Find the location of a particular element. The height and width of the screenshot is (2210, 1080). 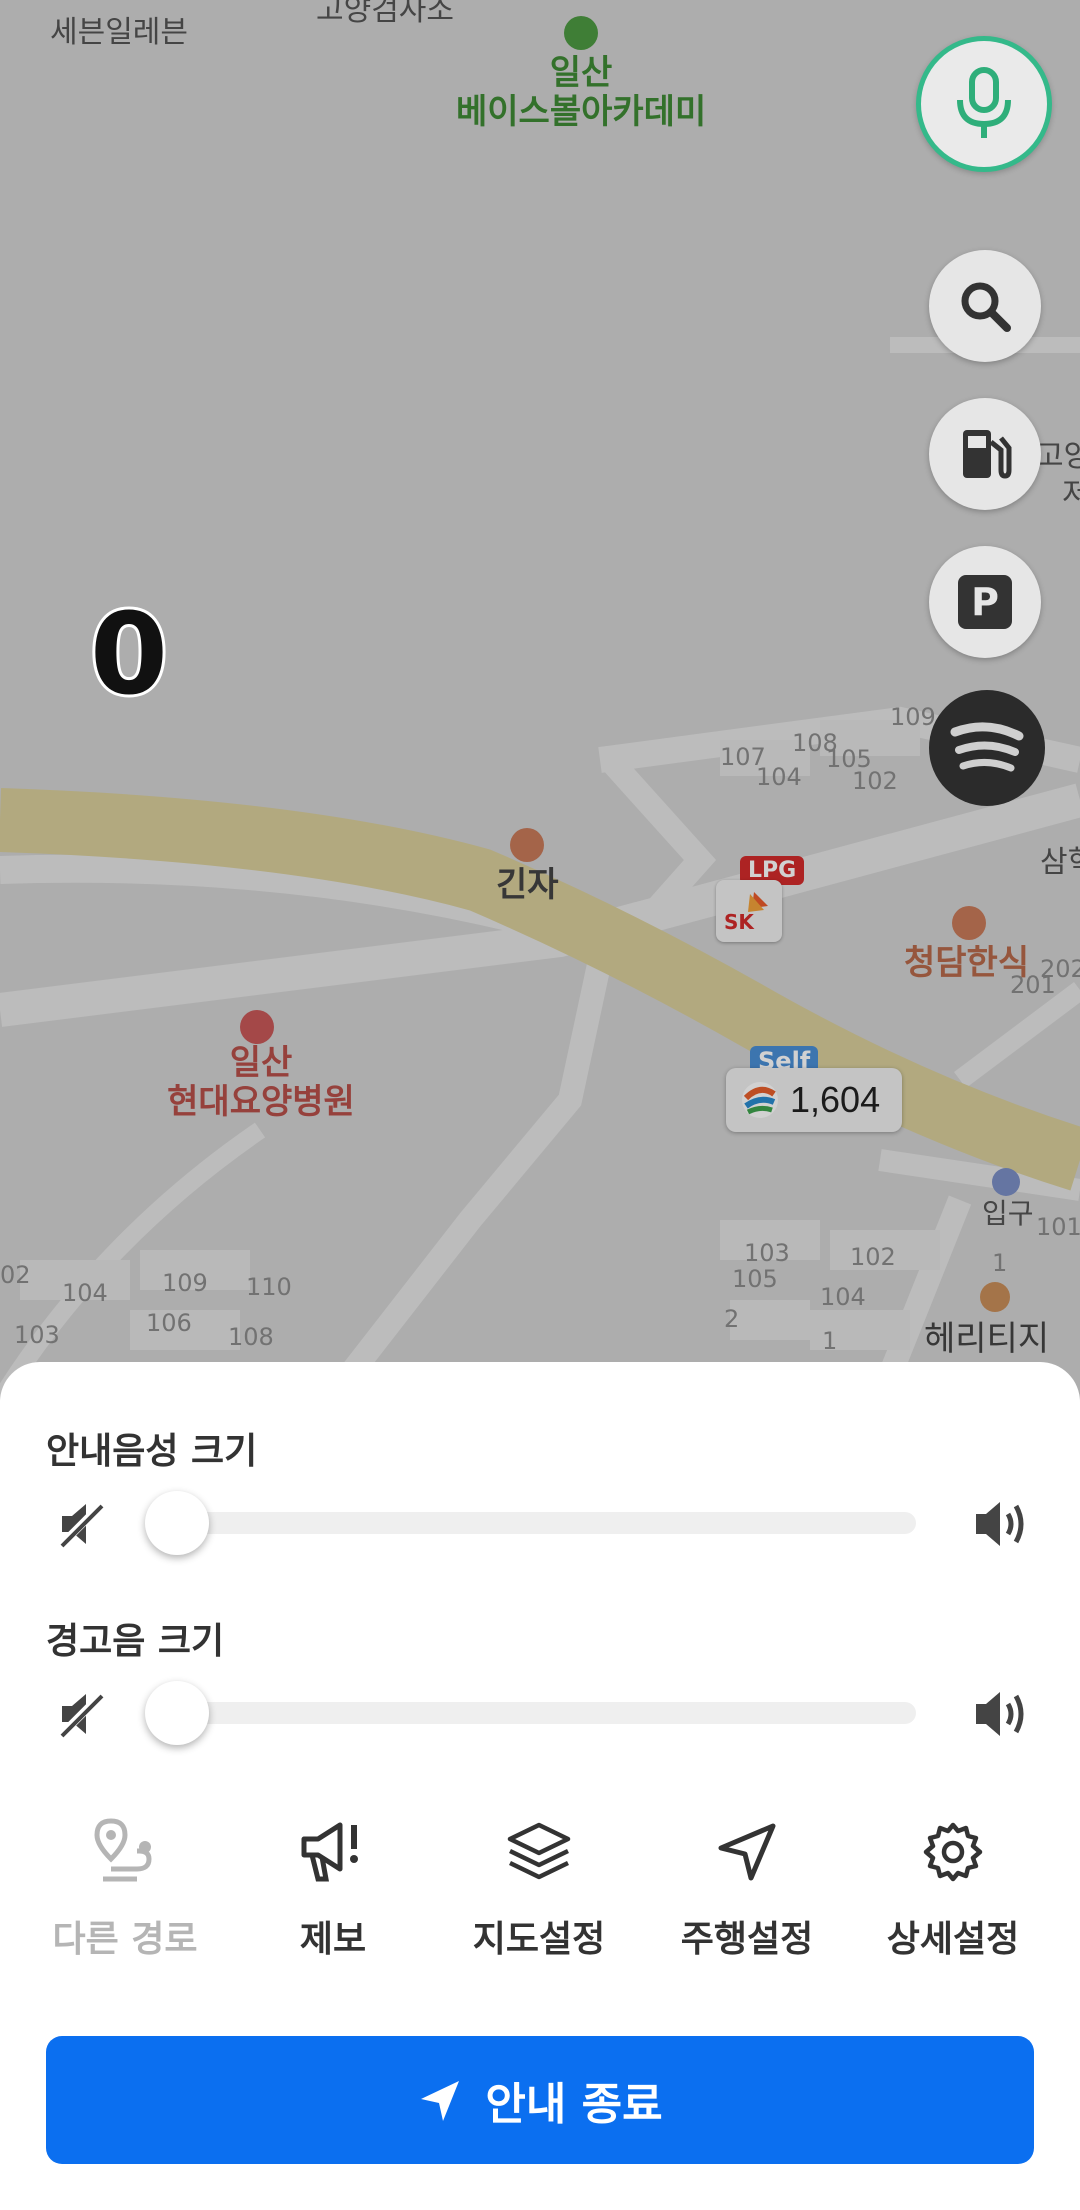

parking-button: P is located at coordinates (985, 602).